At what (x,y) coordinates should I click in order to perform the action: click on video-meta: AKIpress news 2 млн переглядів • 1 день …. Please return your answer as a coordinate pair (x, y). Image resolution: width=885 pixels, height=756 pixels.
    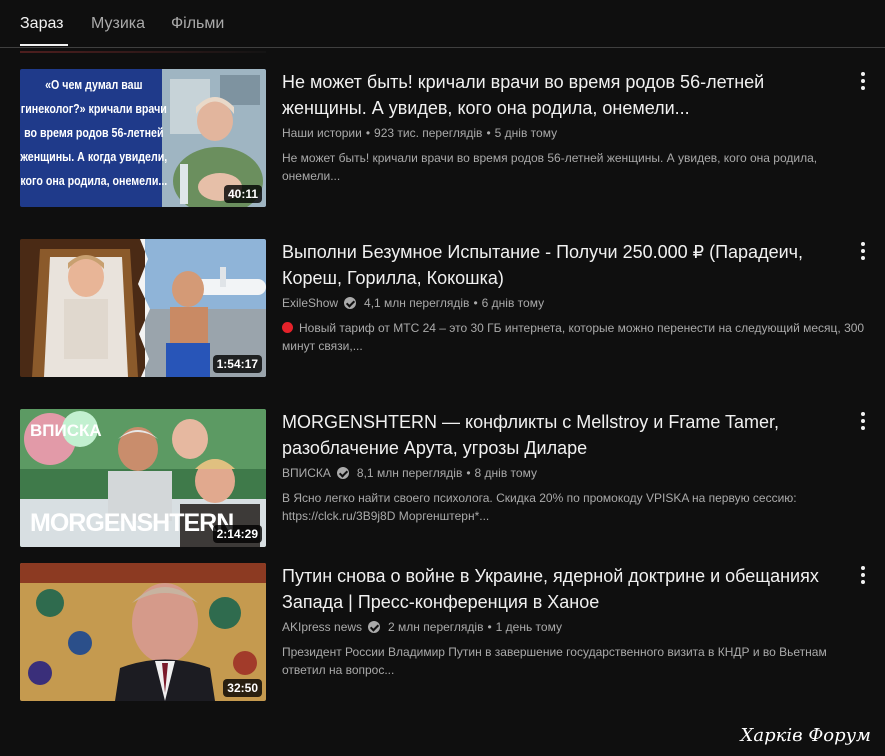
    Looking at the image, I should click on (567, 627).